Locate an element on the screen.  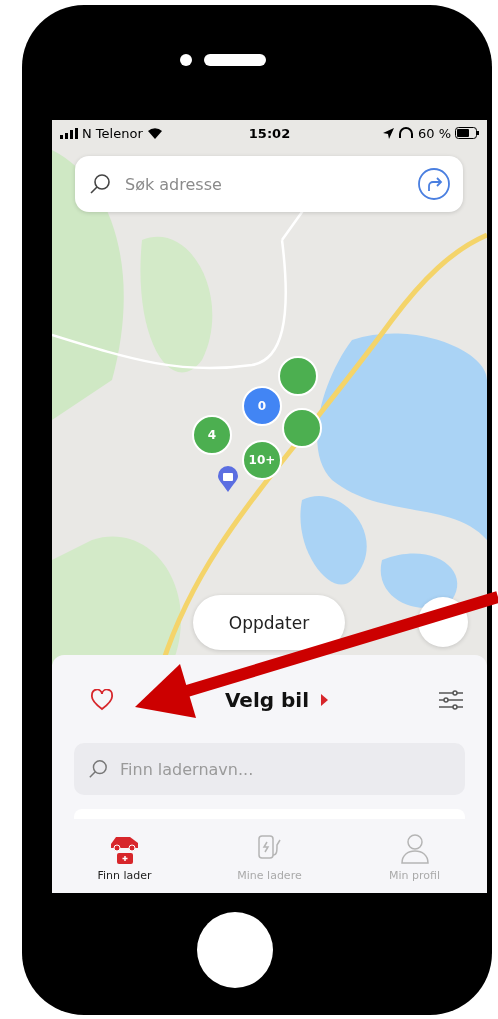
tab-bar-item: Min profil is located at coordinates (414, 856).